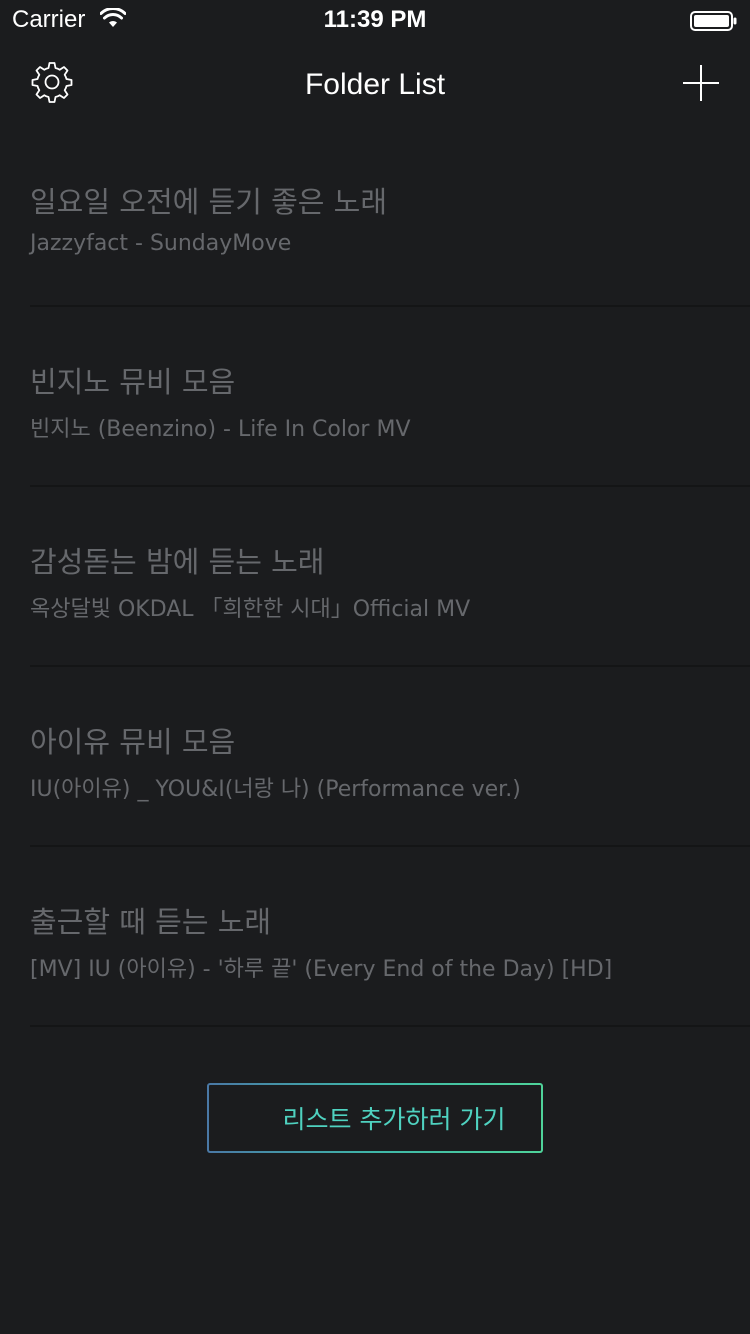 This screenshot has height=1334, width=750. I want to click on folder-subtitle: 빈지노 (Beenzino) - Life In Color MV, so click(220, 429).